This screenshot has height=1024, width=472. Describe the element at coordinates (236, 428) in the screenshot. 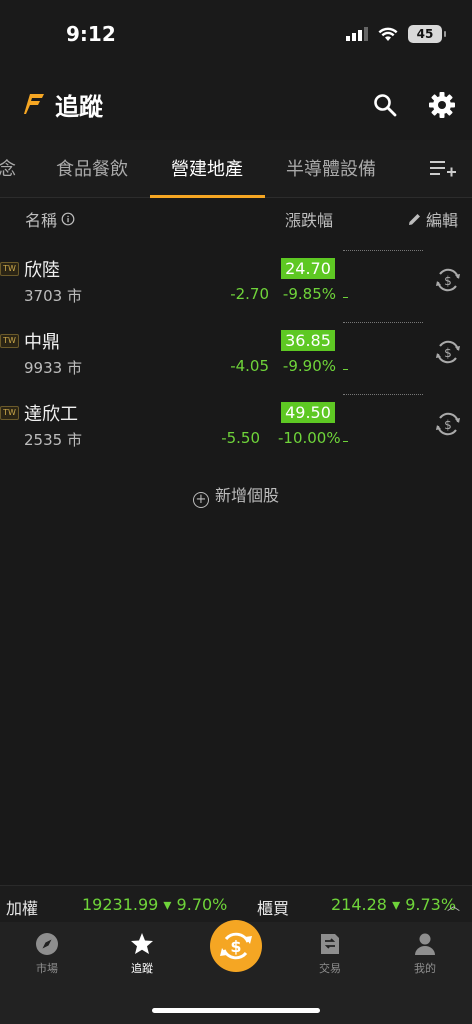

I see `stock-row: TW 達欣工 2535 市 49.50 -5.50 -10.00% $` at that location.